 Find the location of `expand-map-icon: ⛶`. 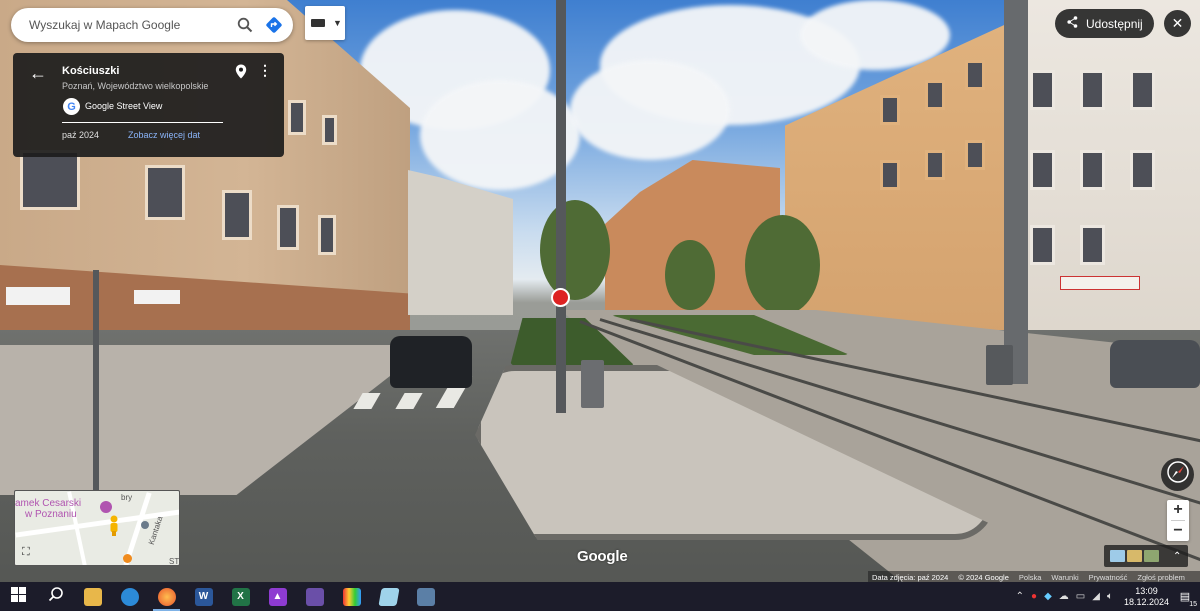

expand-map-icon: ⛶ is located at coordinates (26, 552).